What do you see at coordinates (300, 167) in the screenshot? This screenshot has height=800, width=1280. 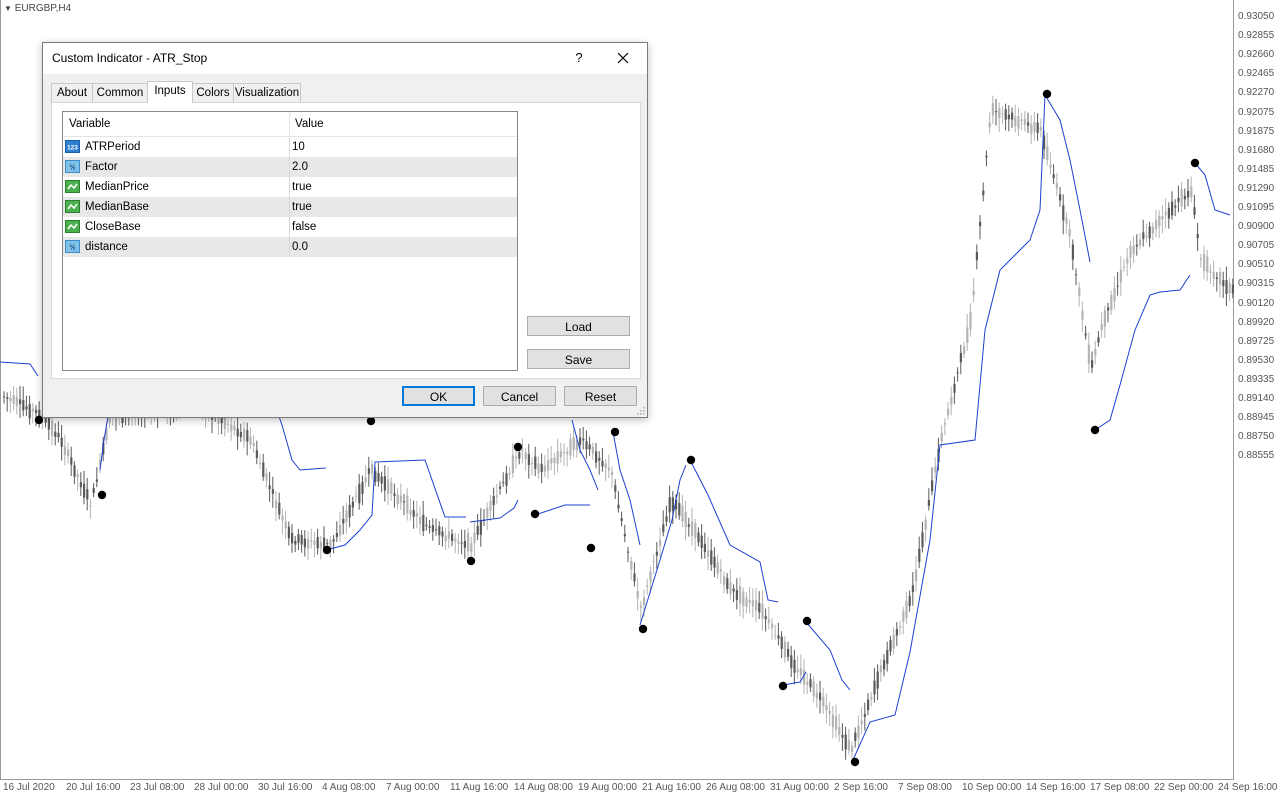 I see `input-value: 2.0` at bounding box center [300, 167].